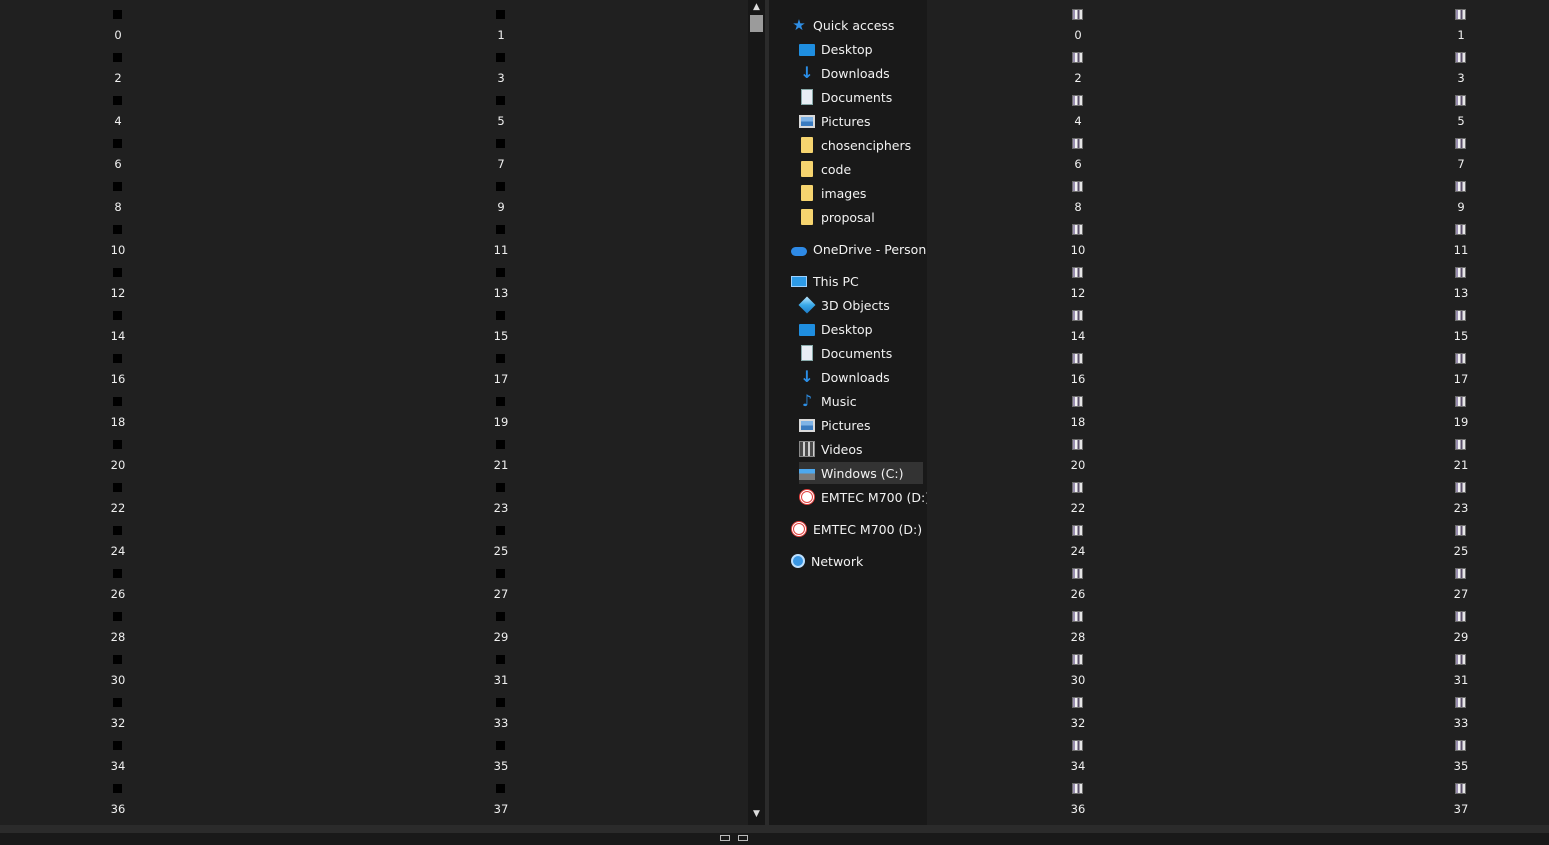  What do you see at coordinates (875, 121) in the screenshot?
I see `nav-qa-pictures: Pictures⊥` at bounding box center [875, 121].